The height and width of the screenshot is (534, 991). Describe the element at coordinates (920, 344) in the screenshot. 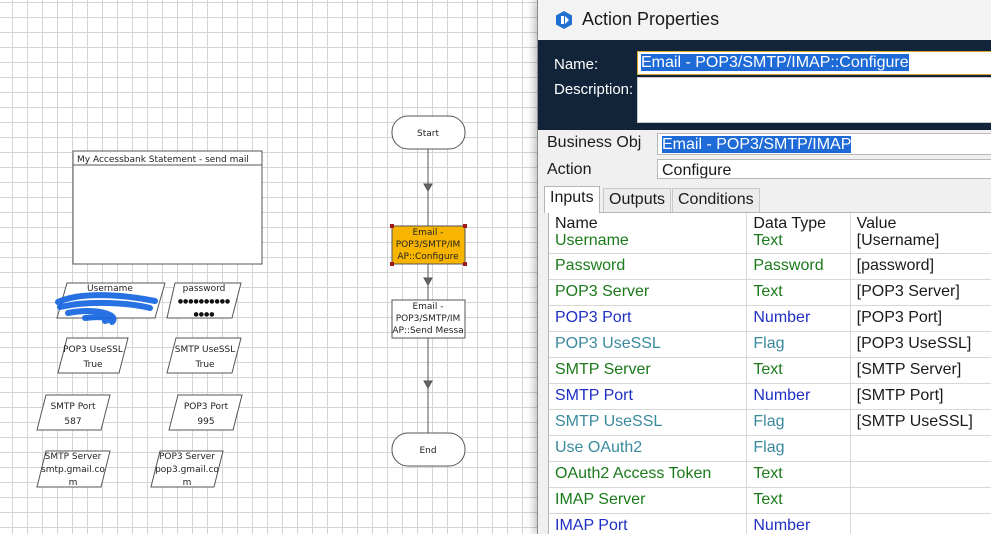

I see `cell-value: [POP3 UseSSL]` at that location.